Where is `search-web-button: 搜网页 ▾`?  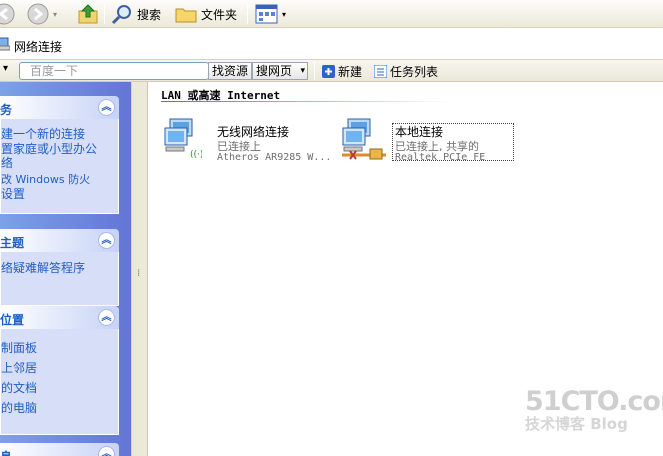 search-web-button: 搜网页 ▾ is located at coordinates (280, 71).